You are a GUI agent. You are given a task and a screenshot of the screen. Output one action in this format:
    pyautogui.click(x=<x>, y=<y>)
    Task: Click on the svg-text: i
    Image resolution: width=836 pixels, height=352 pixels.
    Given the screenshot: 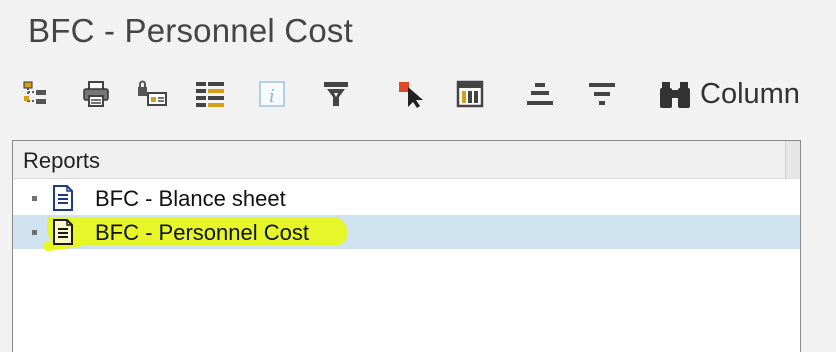 What is the action you would take?
    pyautogui.click(x=272, y=96)
    